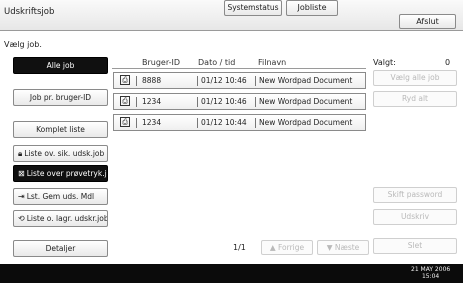  What do you see at coordinates (430, 276) in the screenshot?
I see `time-text: 15:04` at bounding box center [430, 276].